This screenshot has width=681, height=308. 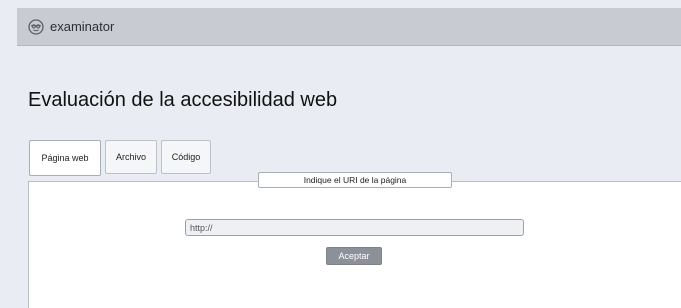 I want to click on tab-pagina-web: Página web, so click(x=65, y=158).